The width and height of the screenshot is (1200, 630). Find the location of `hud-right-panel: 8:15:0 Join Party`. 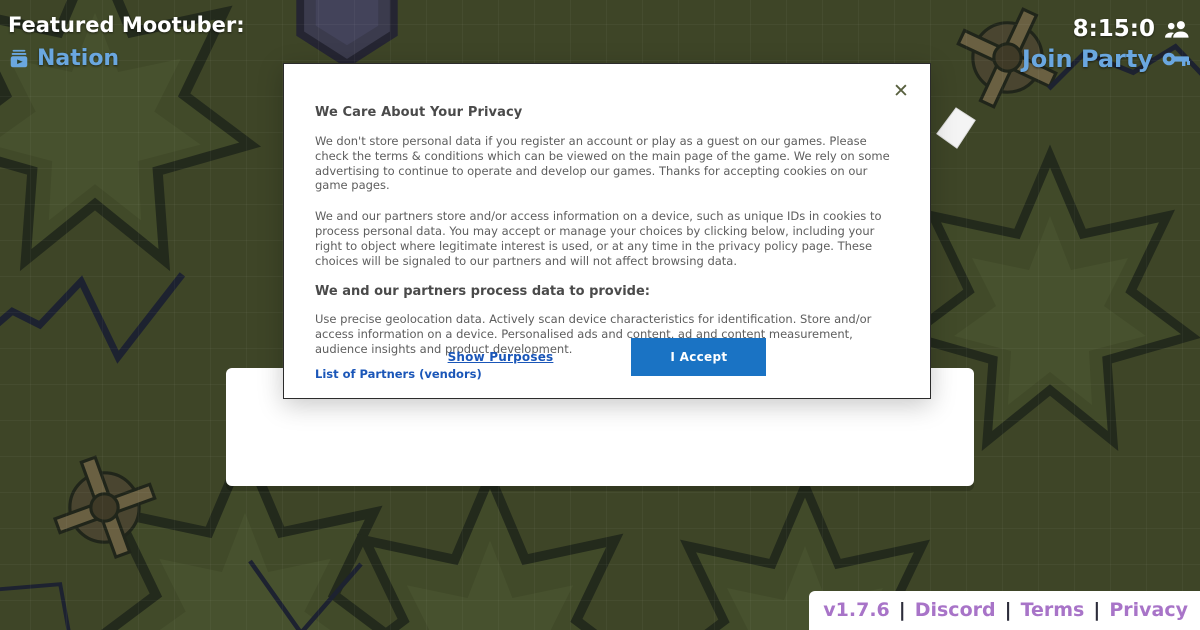

hud-right-panel: 8:15:0 Join Party is located at coordinates (1106, 45).